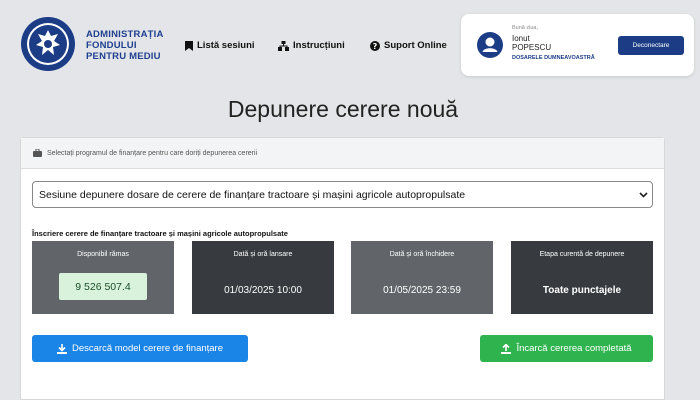 This screenshot has width=700, height=400. What do you see at coordinates (37, 153) in the screenshot?
I see `briefcase-icon` at bounding box center [37, 153].